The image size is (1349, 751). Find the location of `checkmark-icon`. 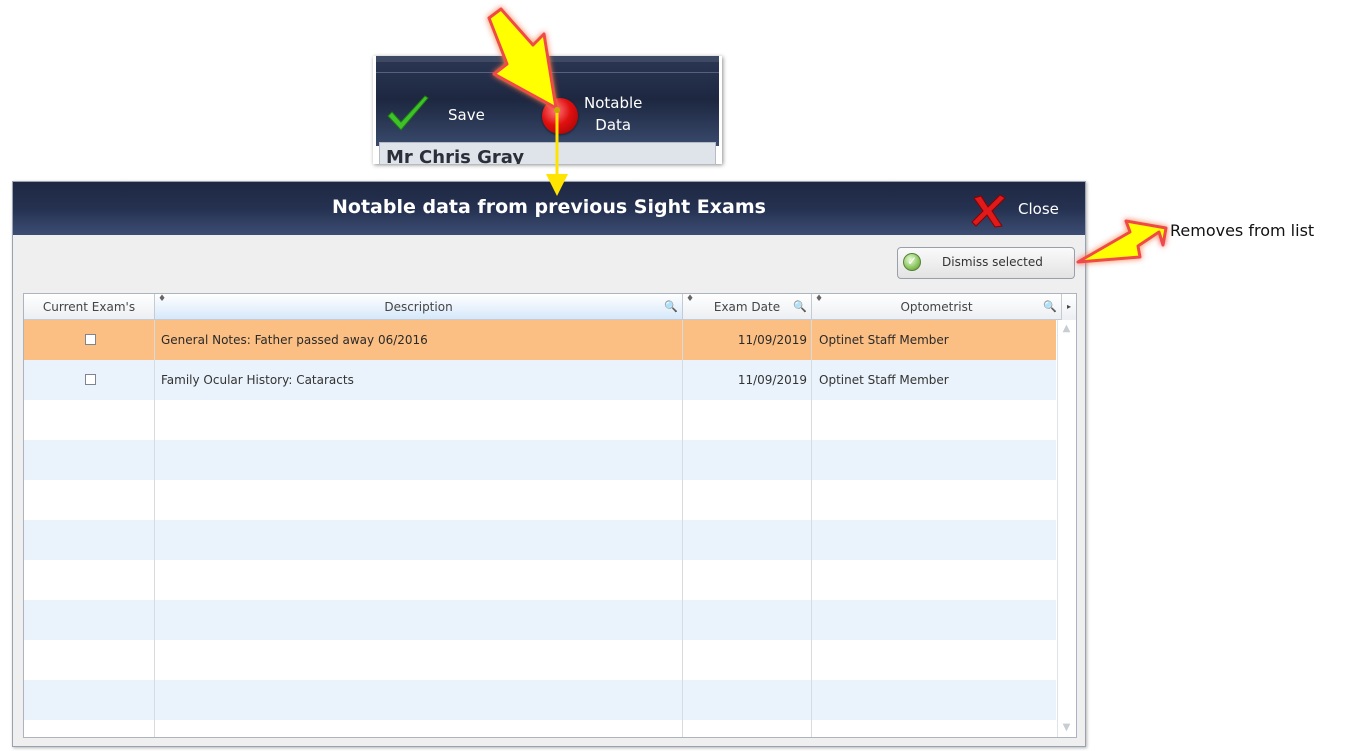

checkmark-icon is located at coordinates (408, 116).